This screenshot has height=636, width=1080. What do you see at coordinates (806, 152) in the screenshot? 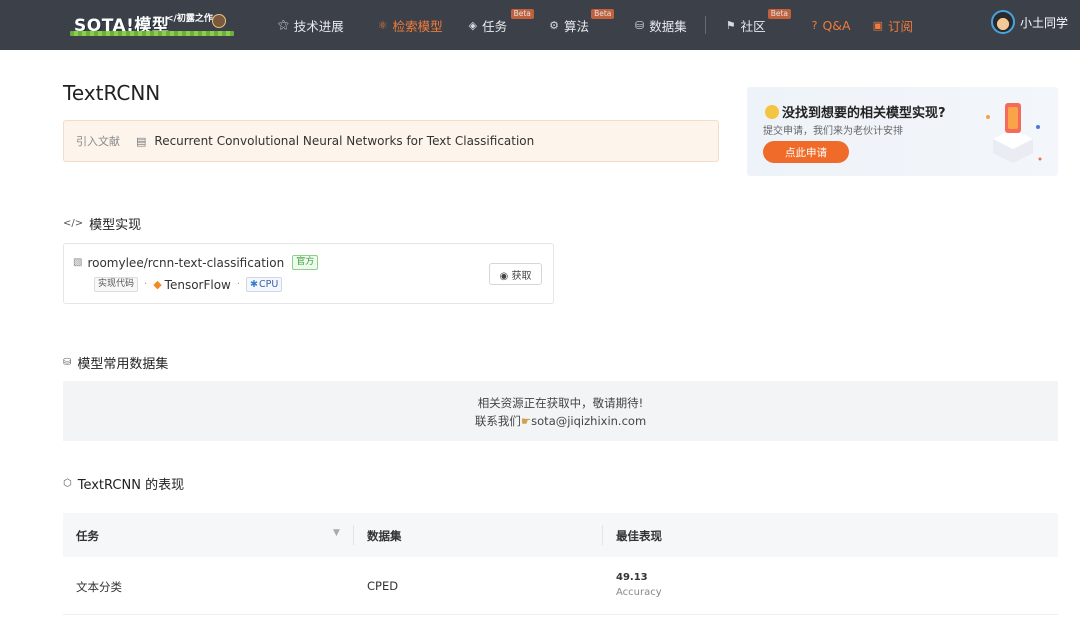
I see `apply-button: 点此申请` at bounding box center [806, 152].